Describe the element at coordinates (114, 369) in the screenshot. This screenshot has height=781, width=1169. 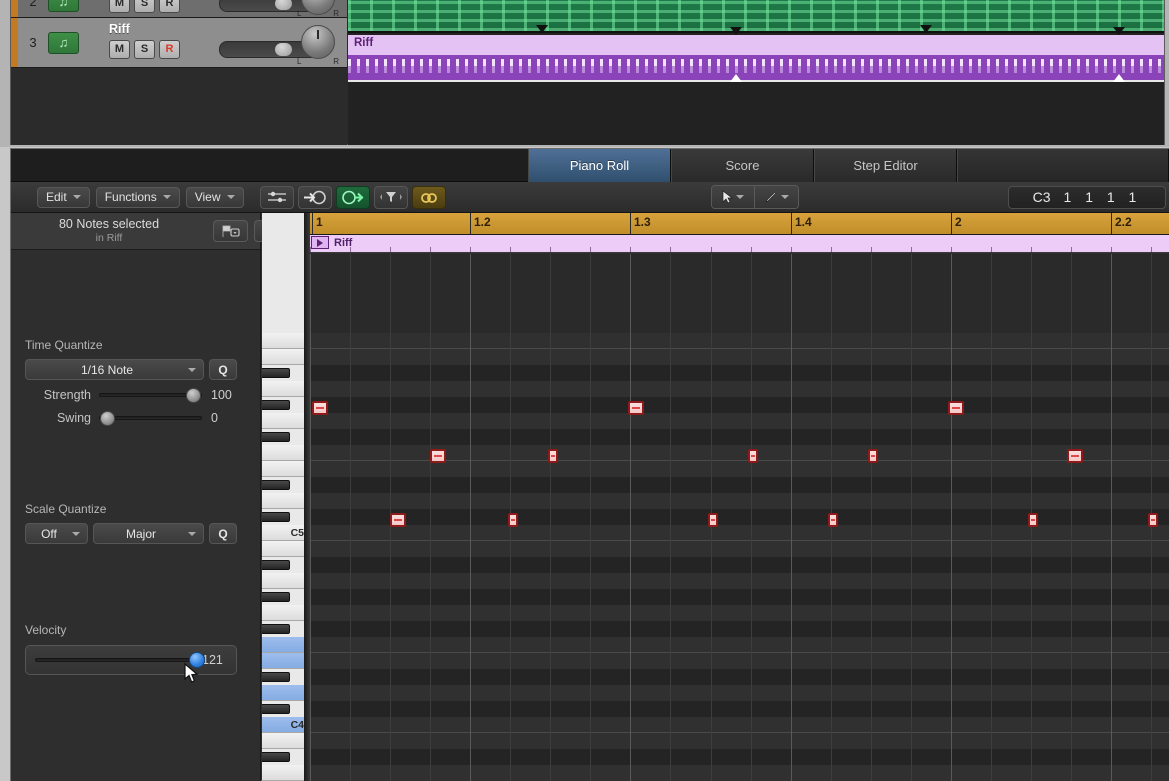
I see `time-quantize-select: 1/16 Note` at that location.